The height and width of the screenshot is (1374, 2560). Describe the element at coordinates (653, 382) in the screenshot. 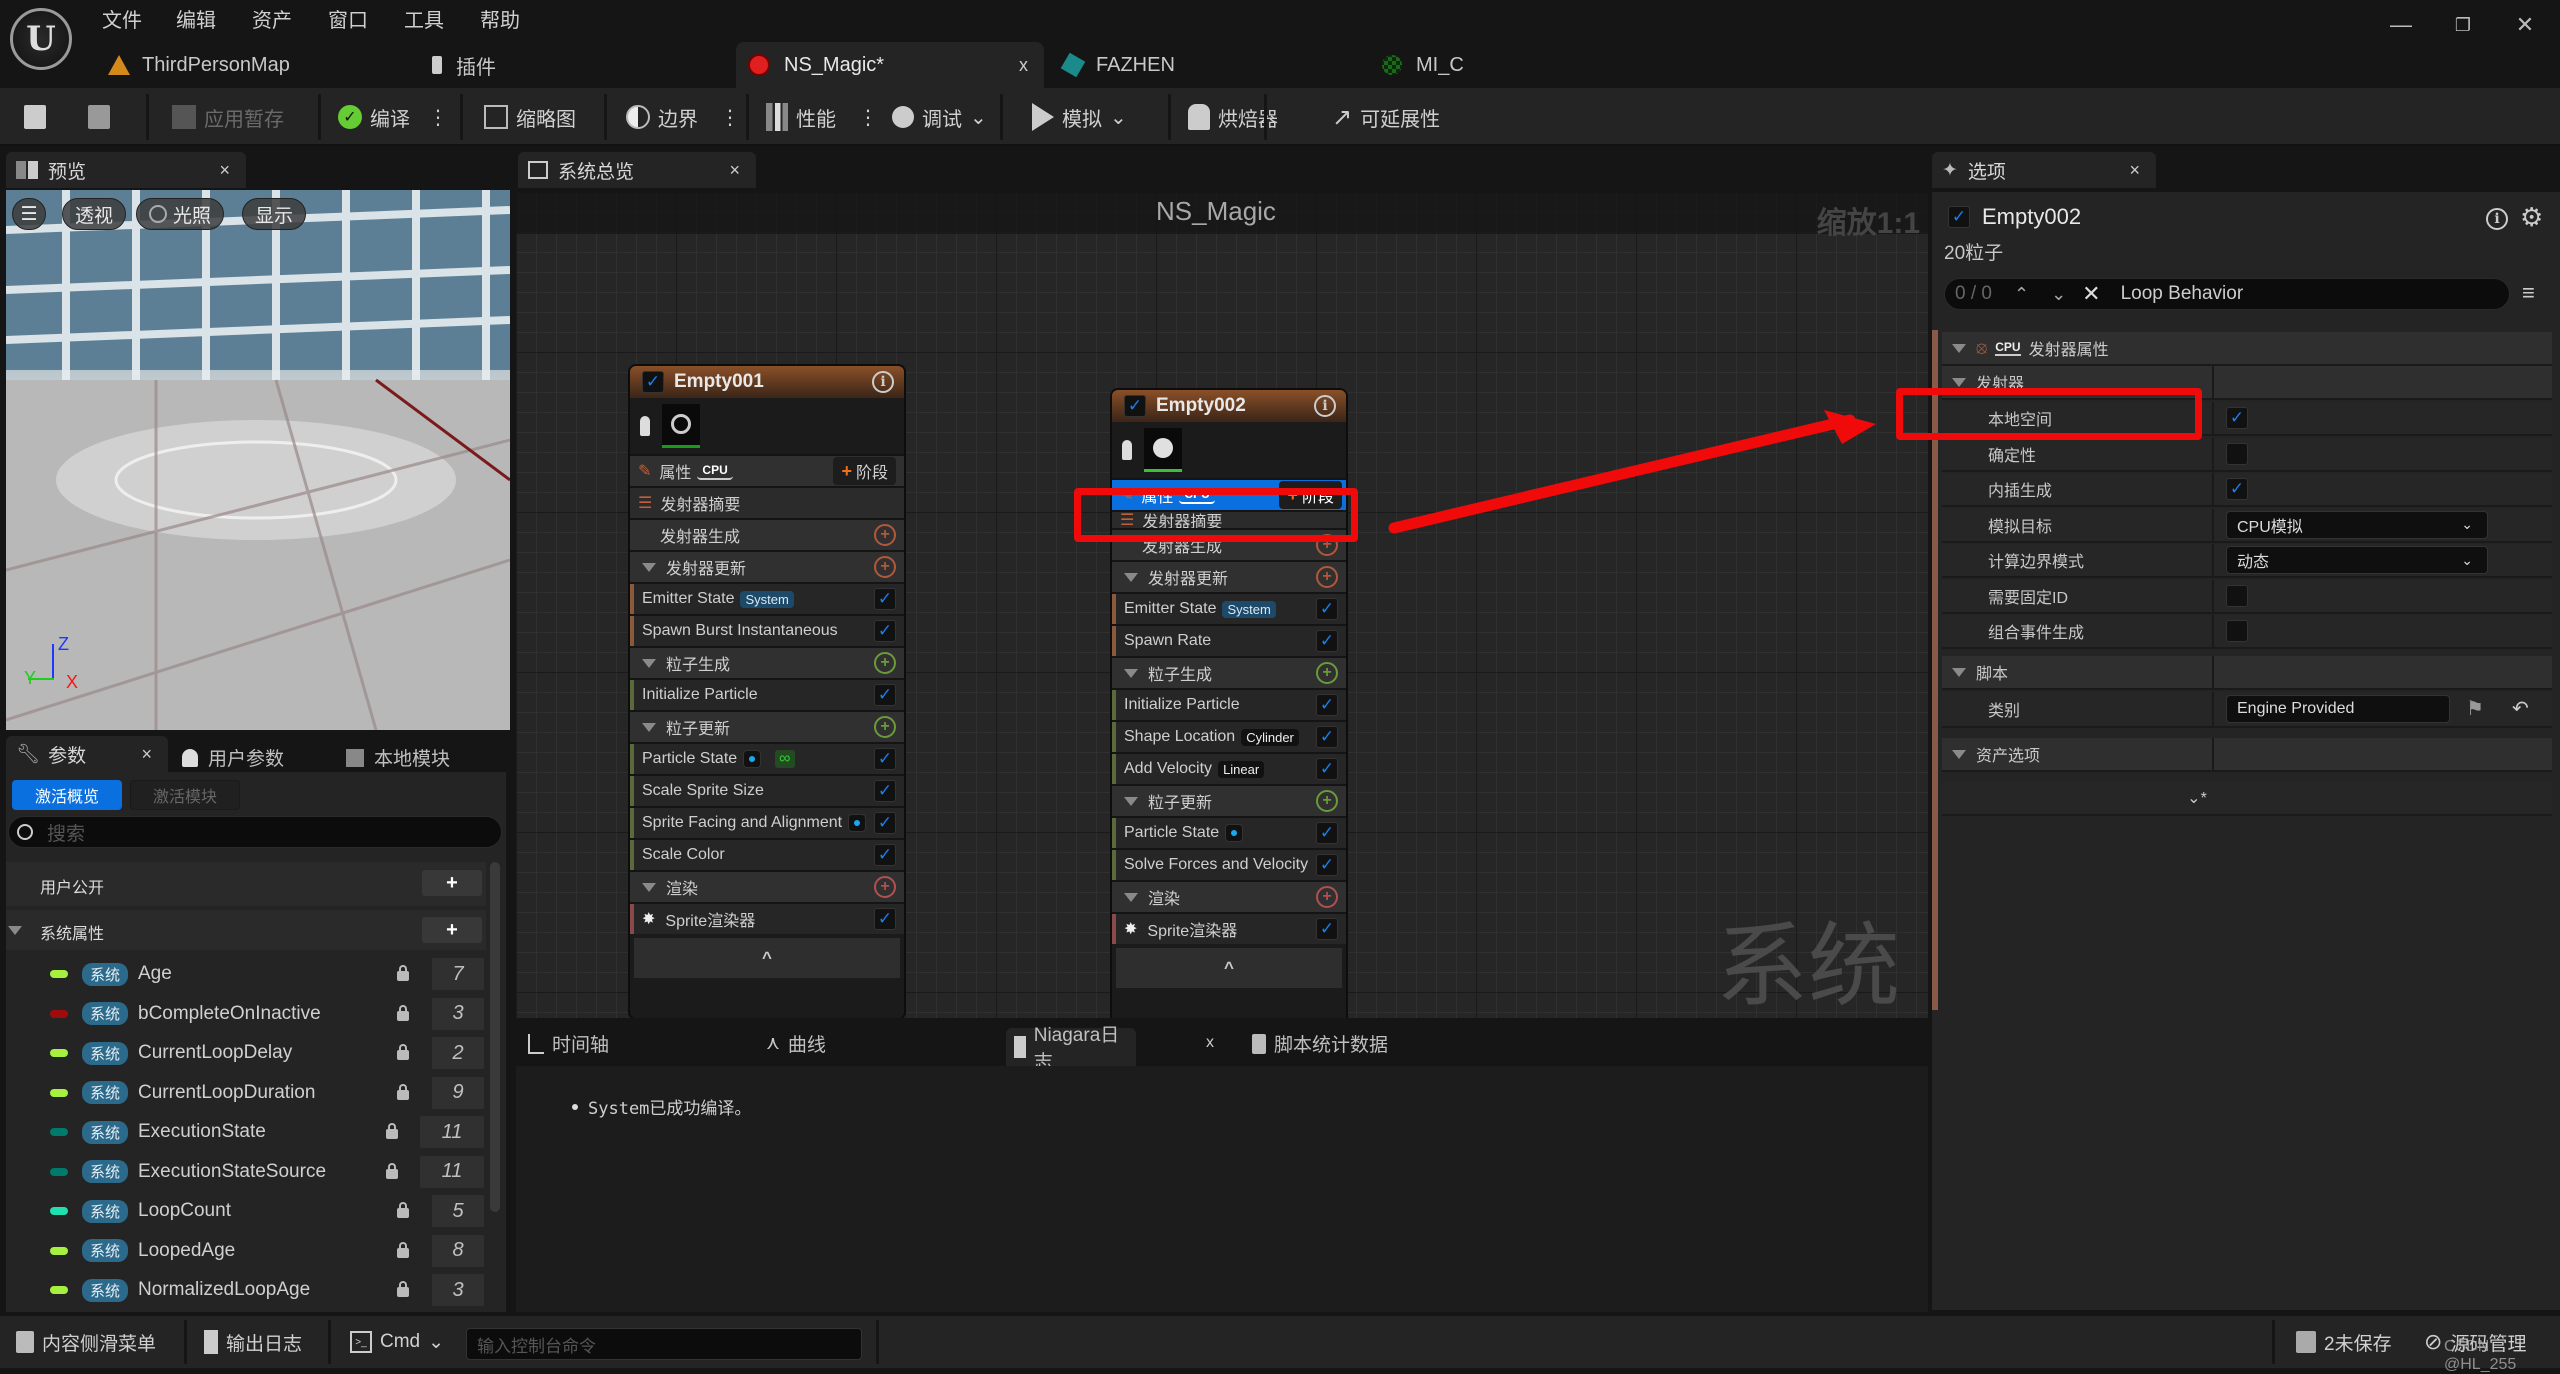

I see `emitter-enable-checkbox: ✓` at that location.